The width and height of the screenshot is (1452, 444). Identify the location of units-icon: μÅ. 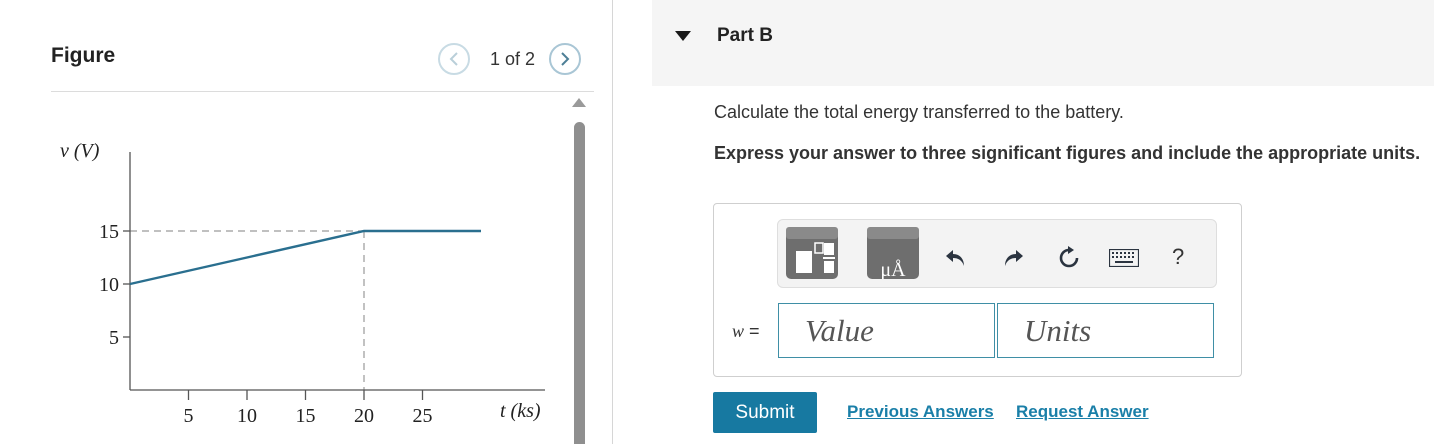
(893, 254).